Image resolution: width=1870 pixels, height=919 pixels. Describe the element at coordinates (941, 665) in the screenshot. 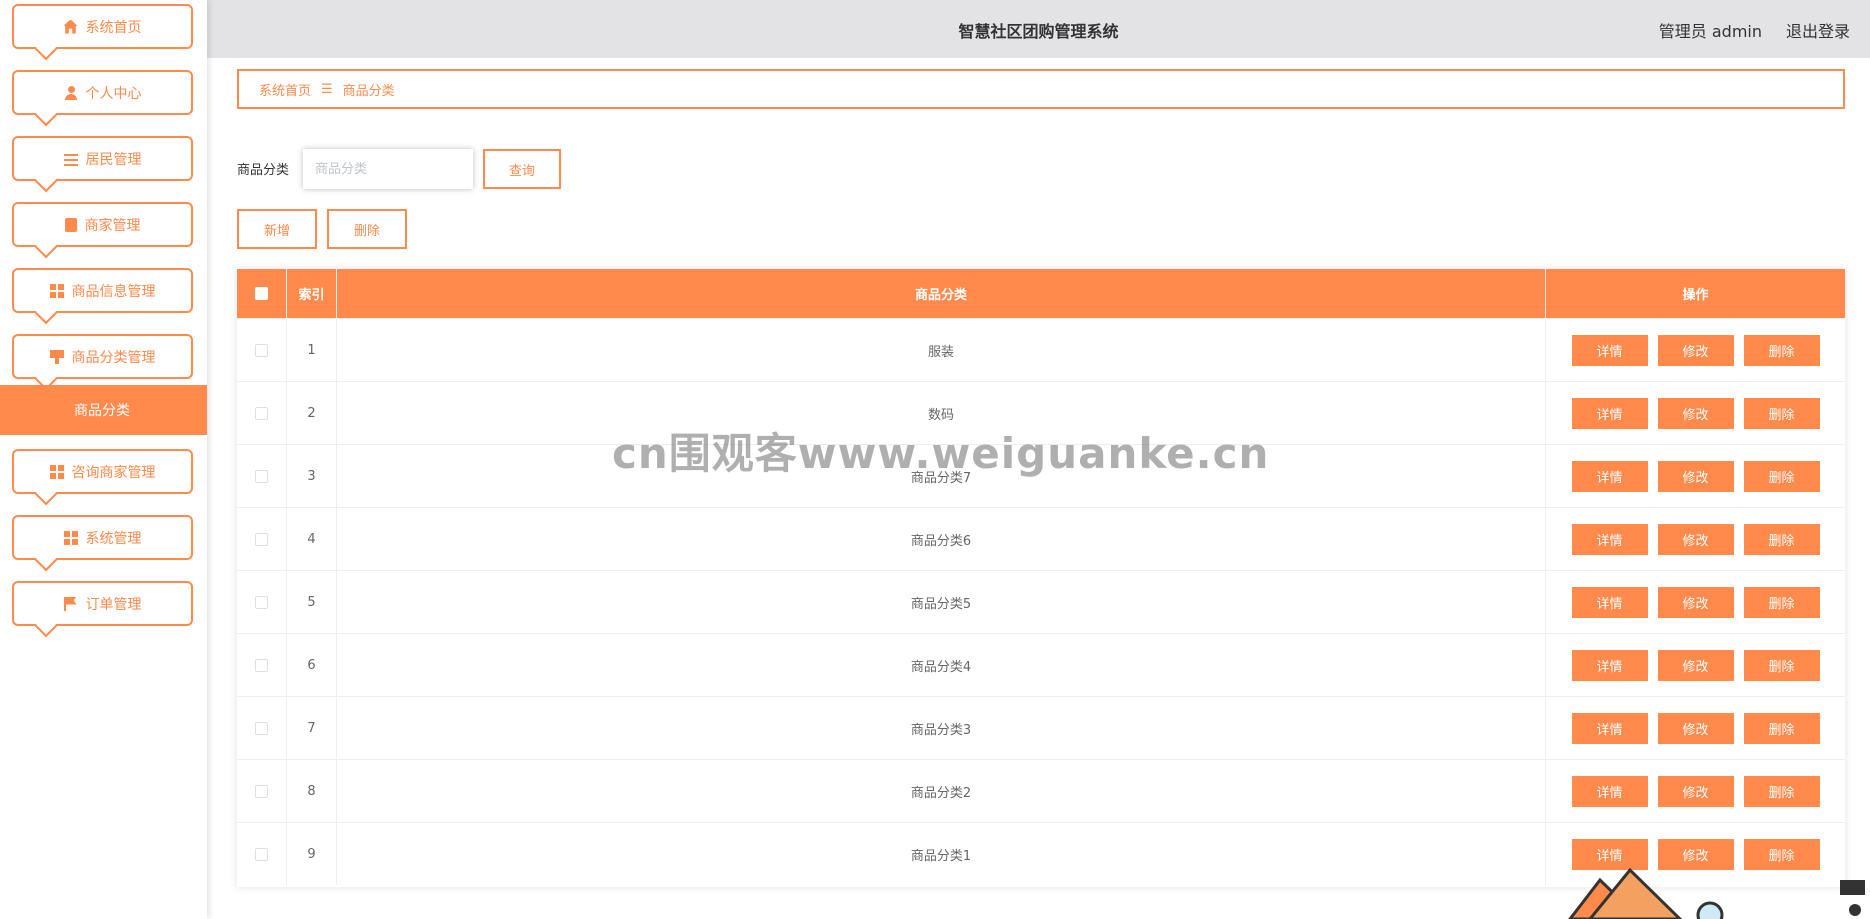

I see `row-category-name: 商品分类4` at that location.